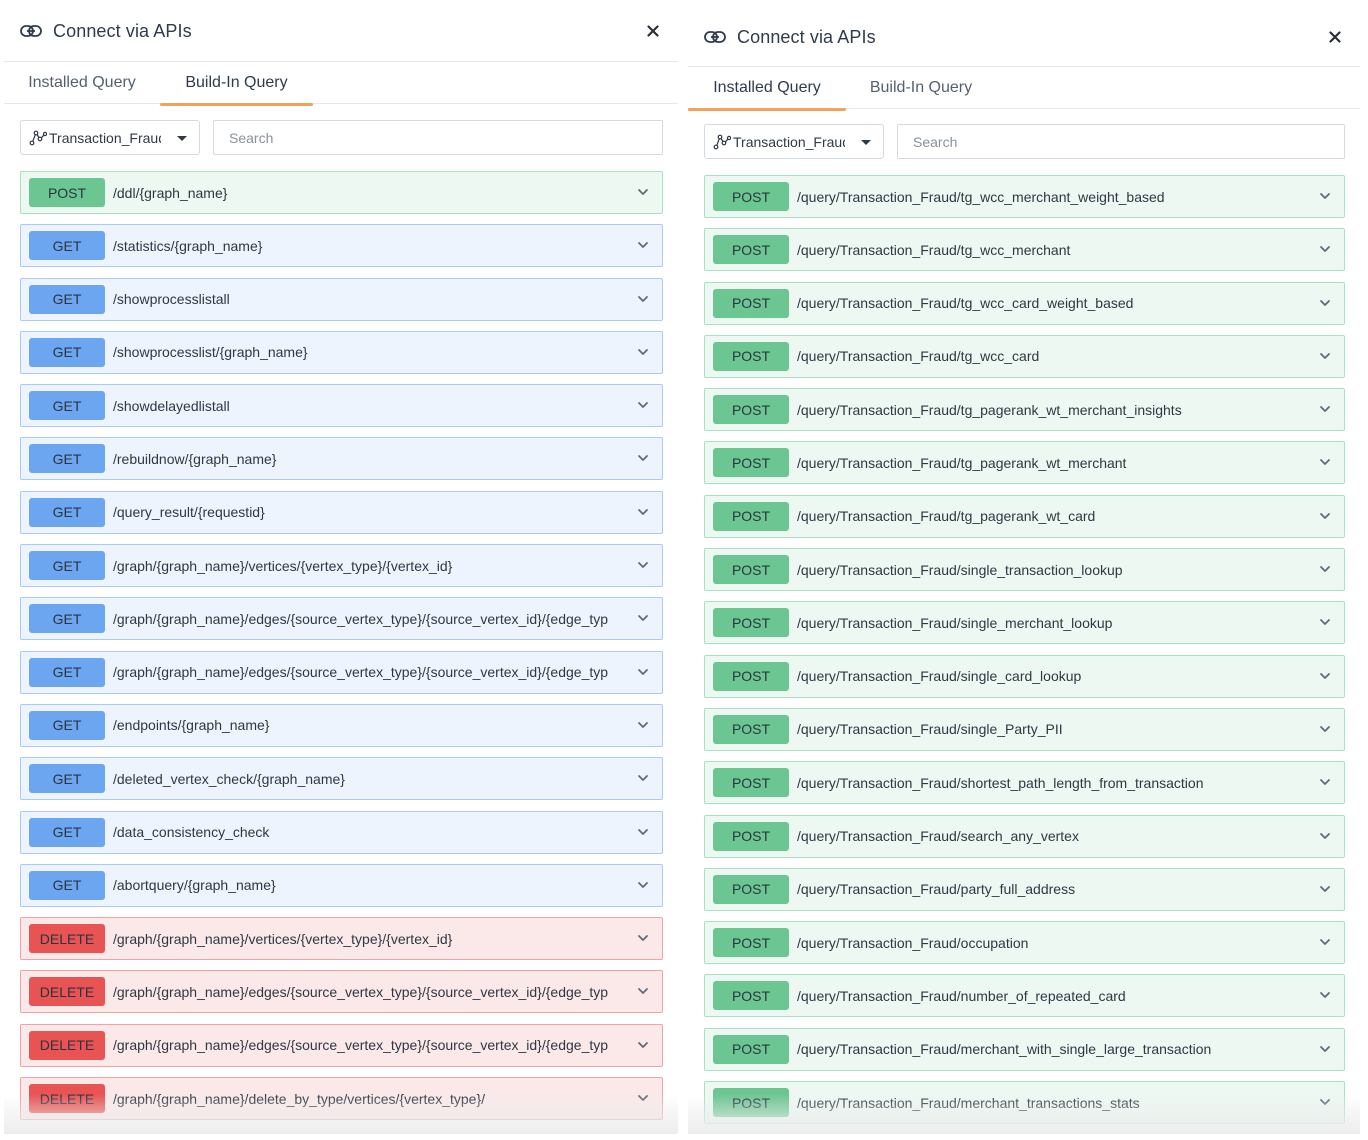 The height and width of the screenshot is (1140, 1368). I want to click on endpoint-row: GET/deleted_vertex_check/{graph_name}, so click(341, 779).